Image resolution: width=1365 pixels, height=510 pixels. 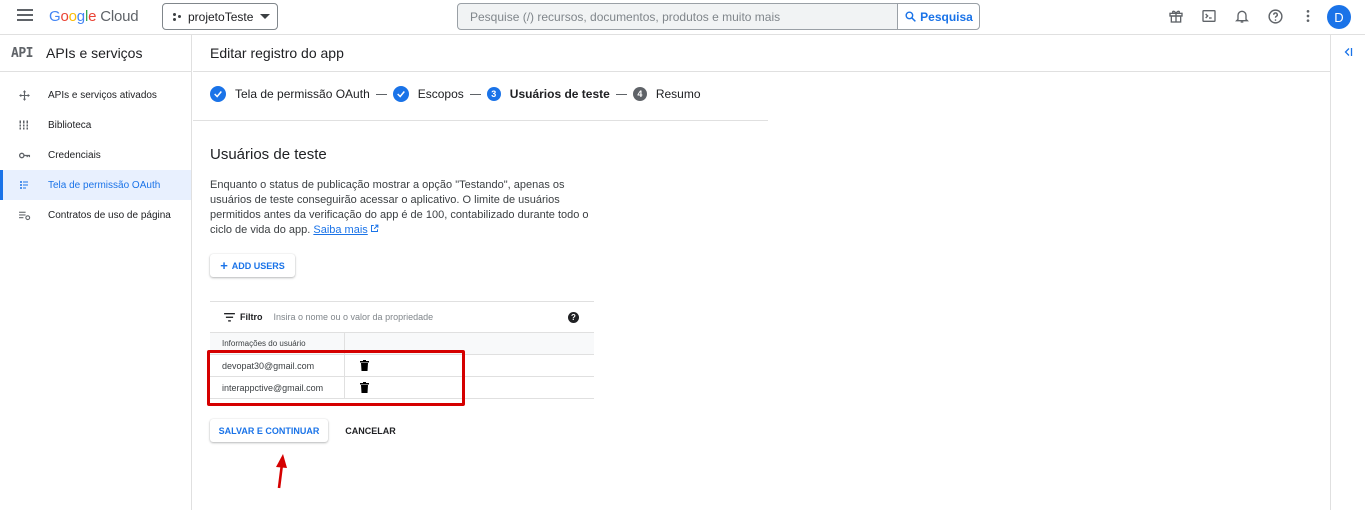 I want to click on filter-label: Filtro, so click(x=251, y=317).